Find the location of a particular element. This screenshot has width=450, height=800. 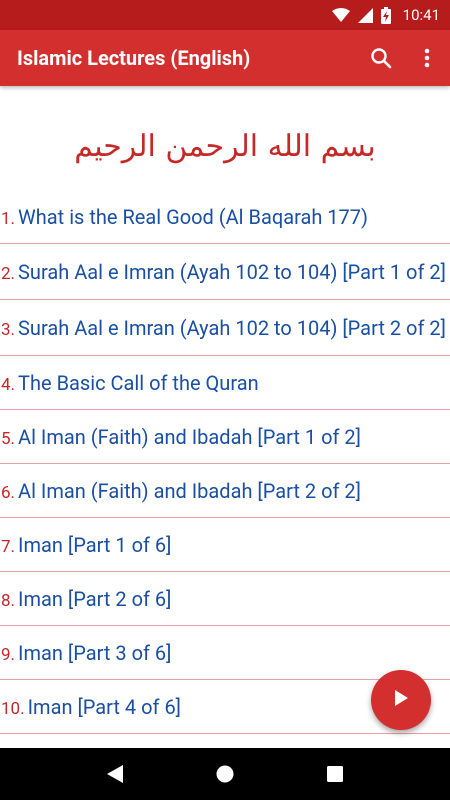

lecture-item: 7. Iman [Part 1 of 6] is located at coordinates (225, 545).